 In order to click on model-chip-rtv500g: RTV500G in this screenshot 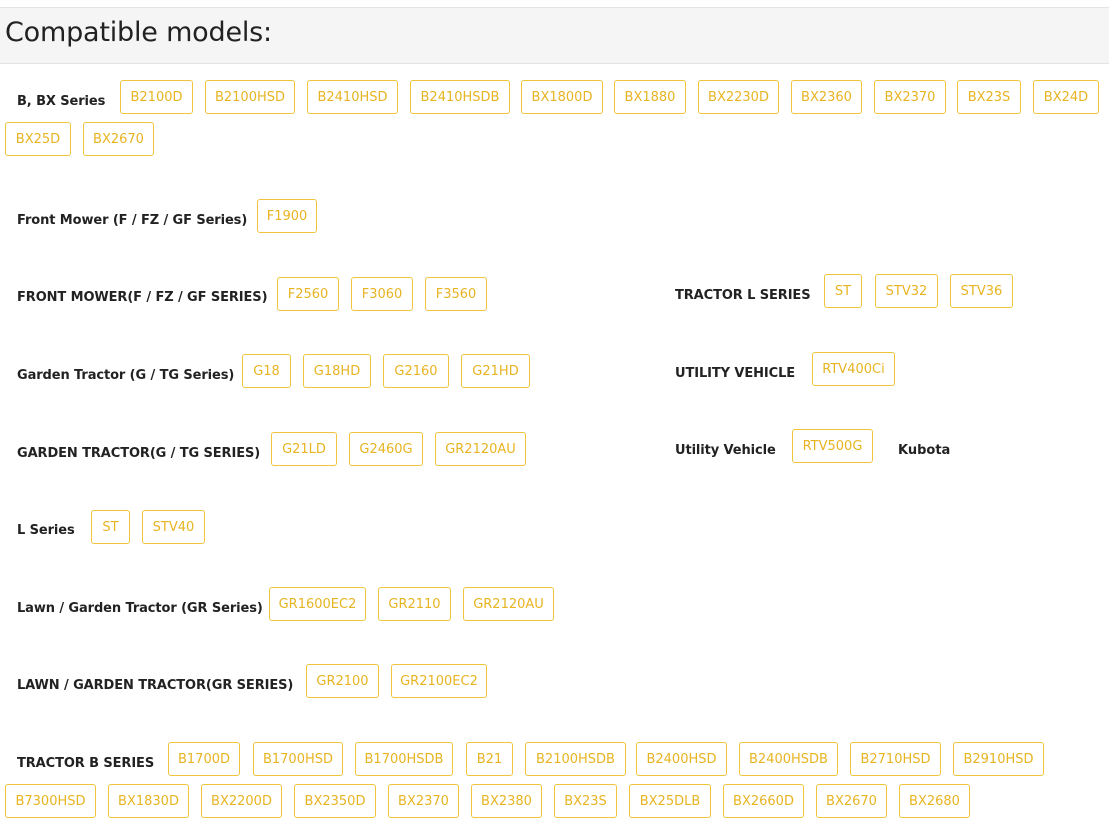, I will do `click(832, 446)`.